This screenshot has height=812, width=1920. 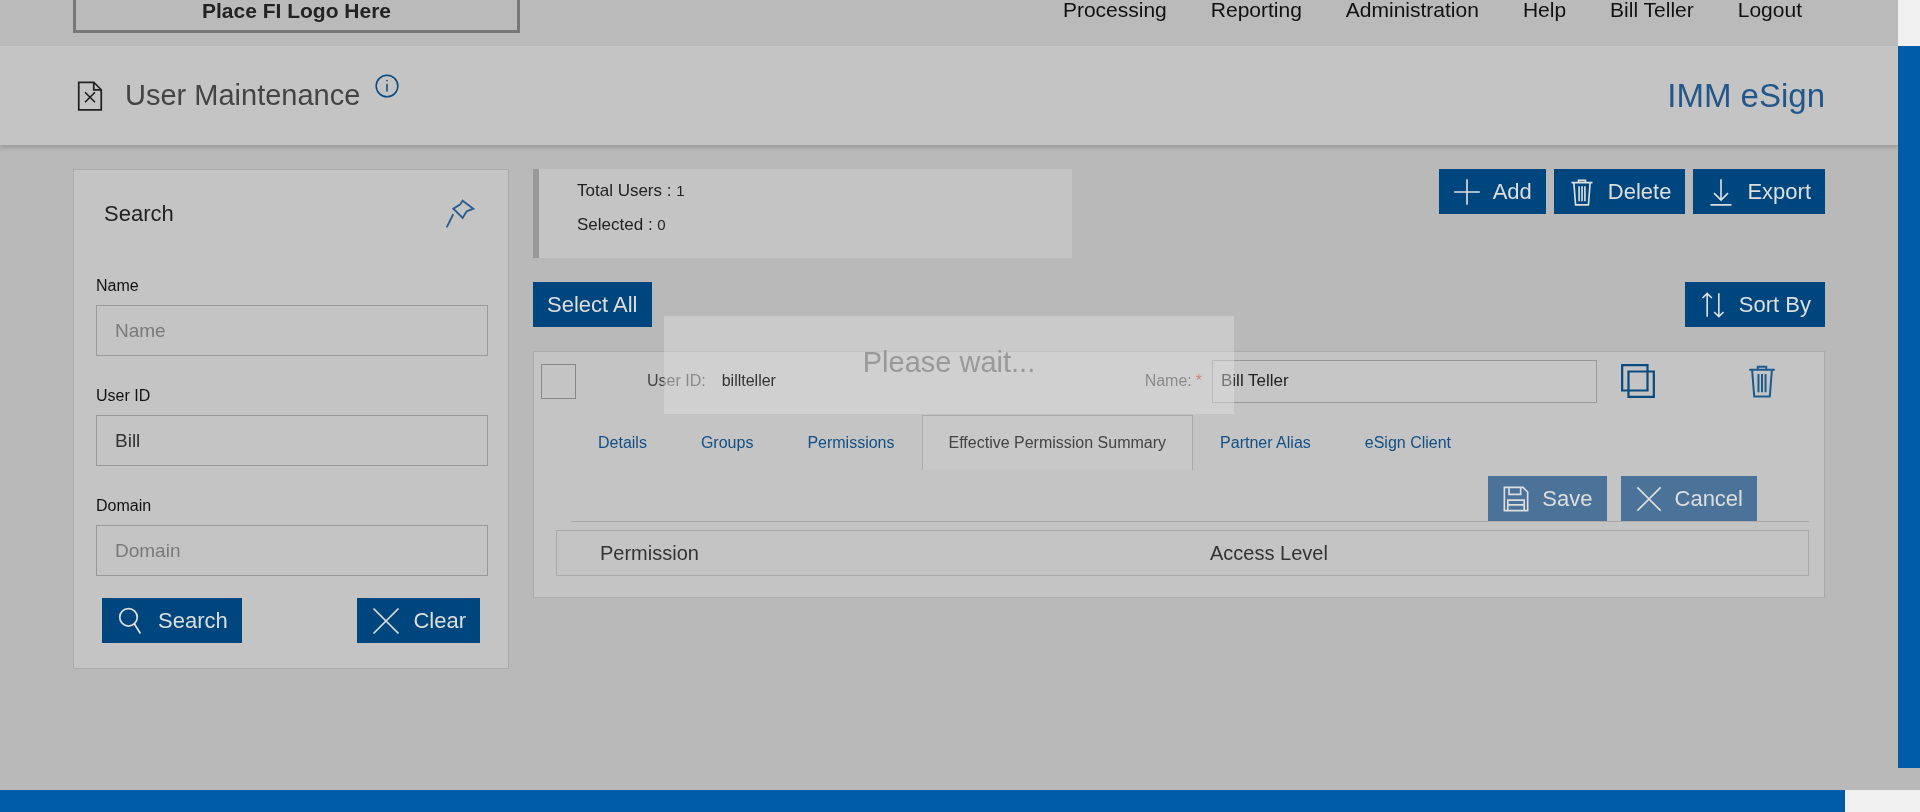 What do you see at coordinates (387, 86) in the screenshot?
I see `info-icon` at bounding box center [387, 86].